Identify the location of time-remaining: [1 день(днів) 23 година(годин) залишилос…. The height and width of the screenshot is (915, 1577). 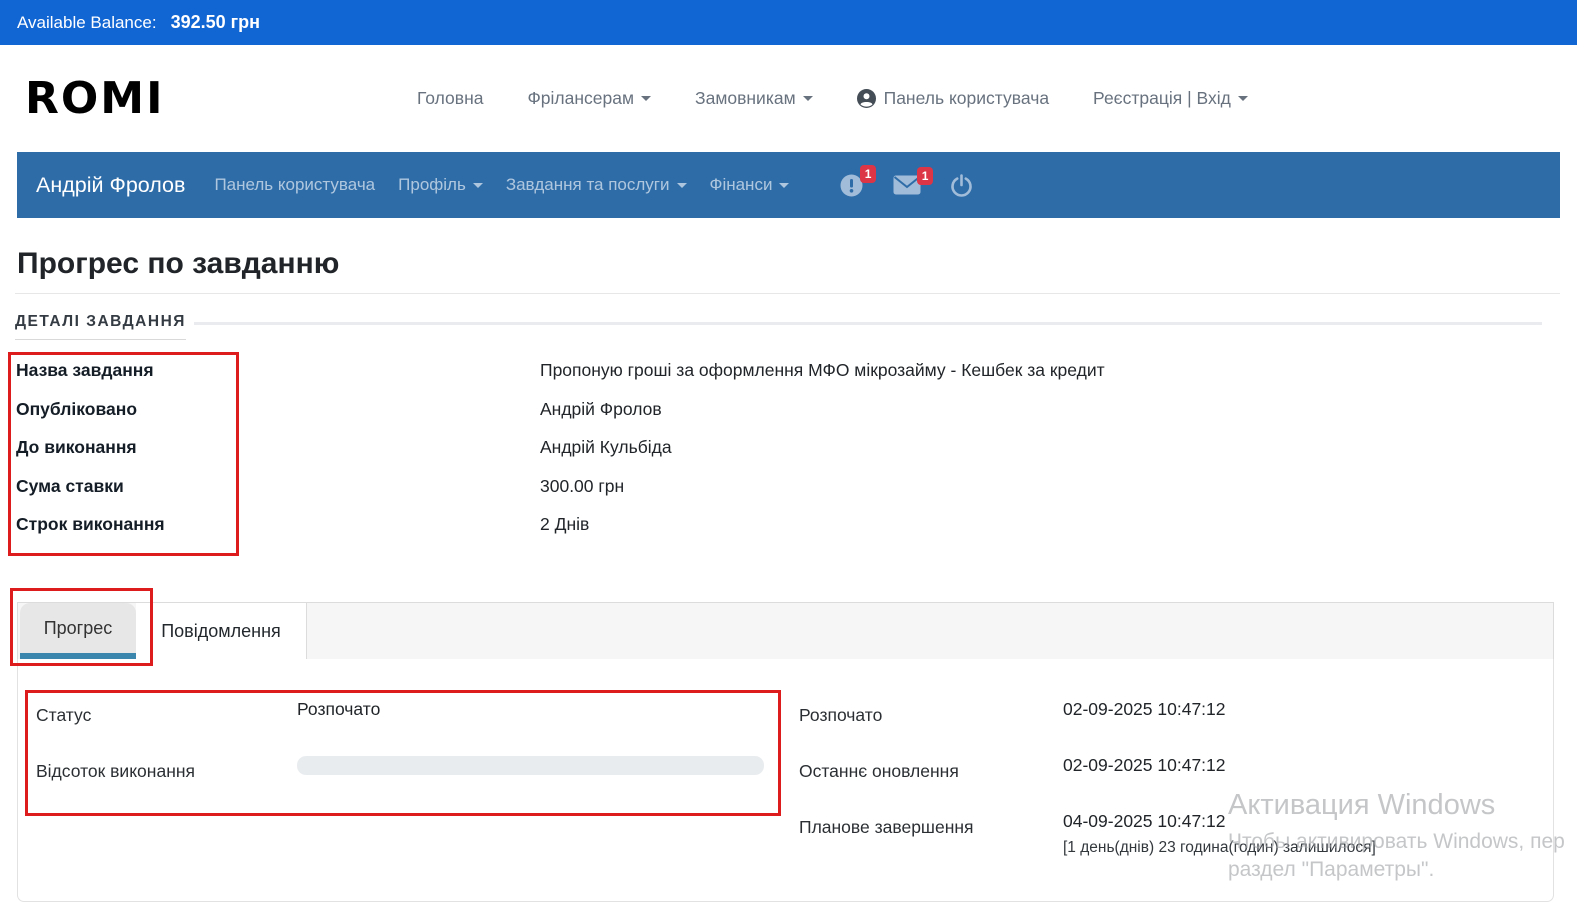
(1219, 847).